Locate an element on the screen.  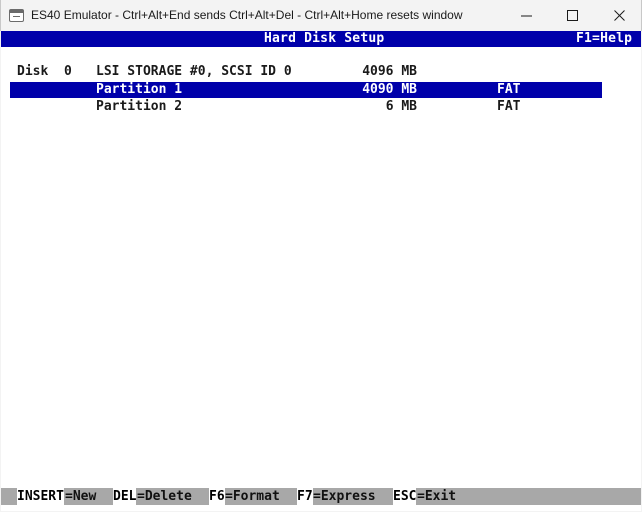
close-icon is located at coordinates (619, 15).